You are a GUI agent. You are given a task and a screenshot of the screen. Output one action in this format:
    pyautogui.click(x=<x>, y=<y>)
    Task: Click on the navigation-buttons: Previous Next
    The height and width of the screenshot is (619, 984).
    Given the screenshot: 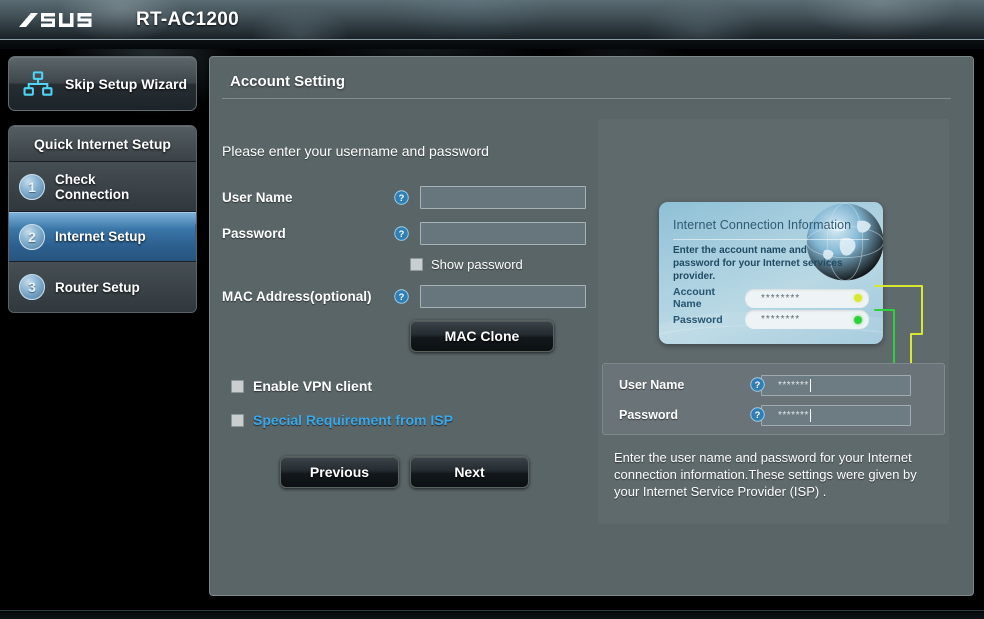 What is the action you would take?
    pyautogui.click(x=438, y=472)
    